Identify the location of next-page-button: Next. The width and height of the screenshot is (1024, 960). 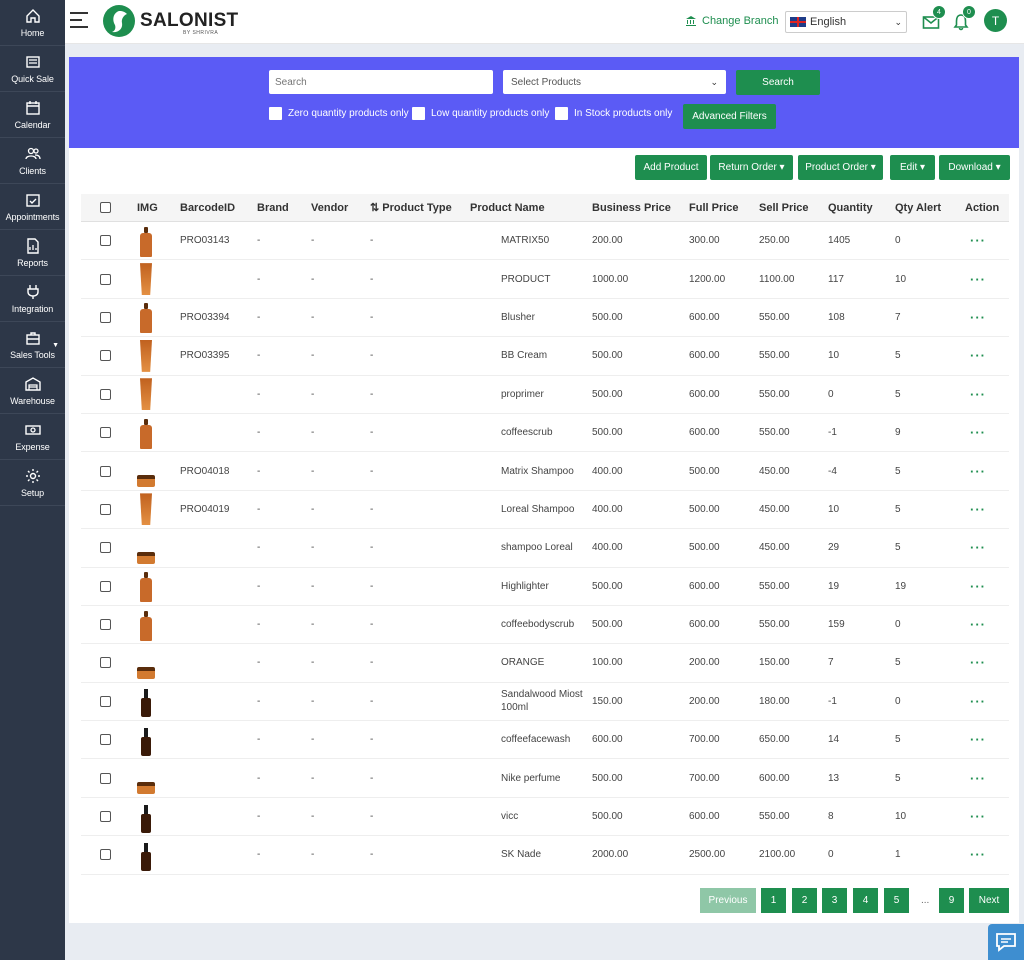
(989, 900).